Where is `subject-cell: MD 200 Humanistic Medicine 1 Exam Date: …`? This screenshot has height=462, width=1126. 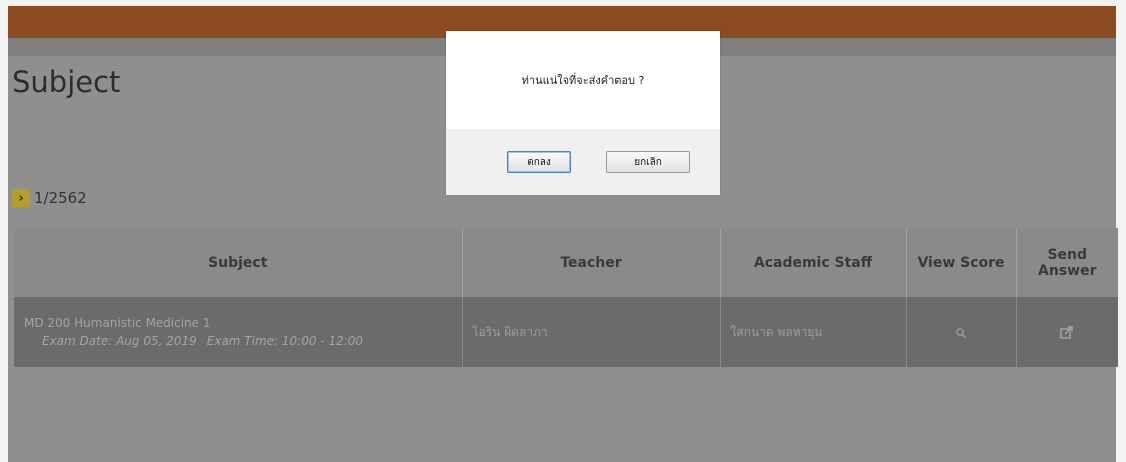 subject-cell: MD 200 Humanistic Medicine 1 Exam Date: … is located at coordinates (238, 332).